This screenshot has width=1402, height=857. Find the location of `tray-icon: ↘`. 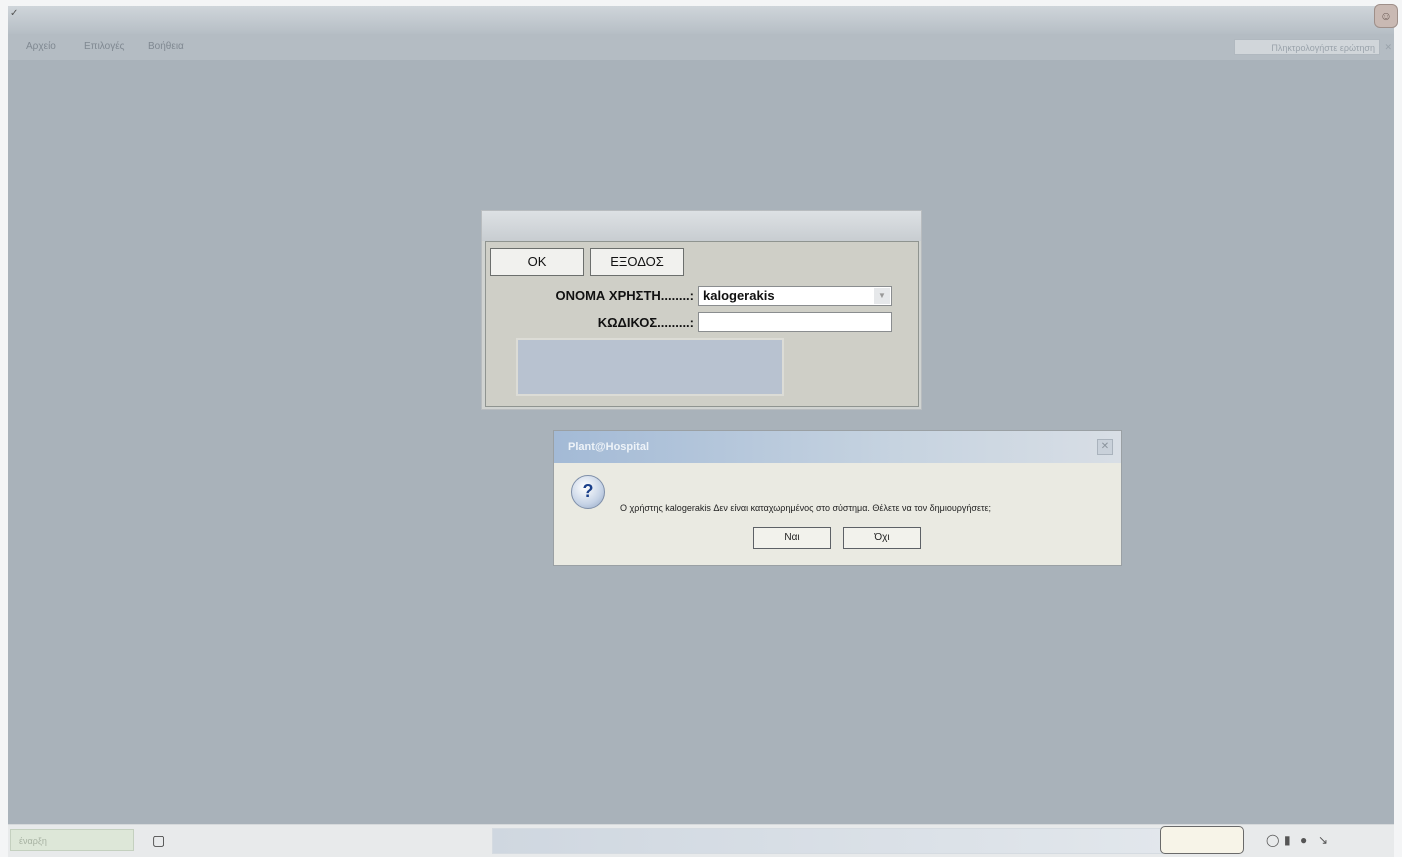

tray-icon: ↘ is located at coordinates (1323, 840).